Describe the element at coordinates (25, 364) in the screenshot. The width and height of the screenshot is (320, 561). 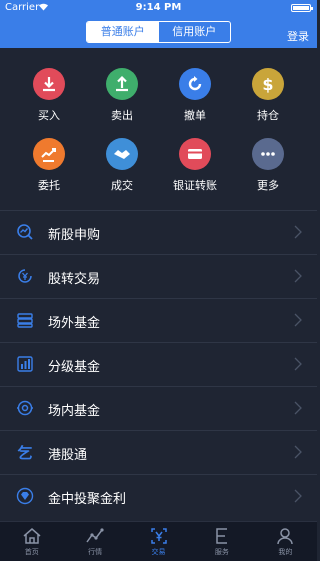
I see `bar-chart-icon` at that location.